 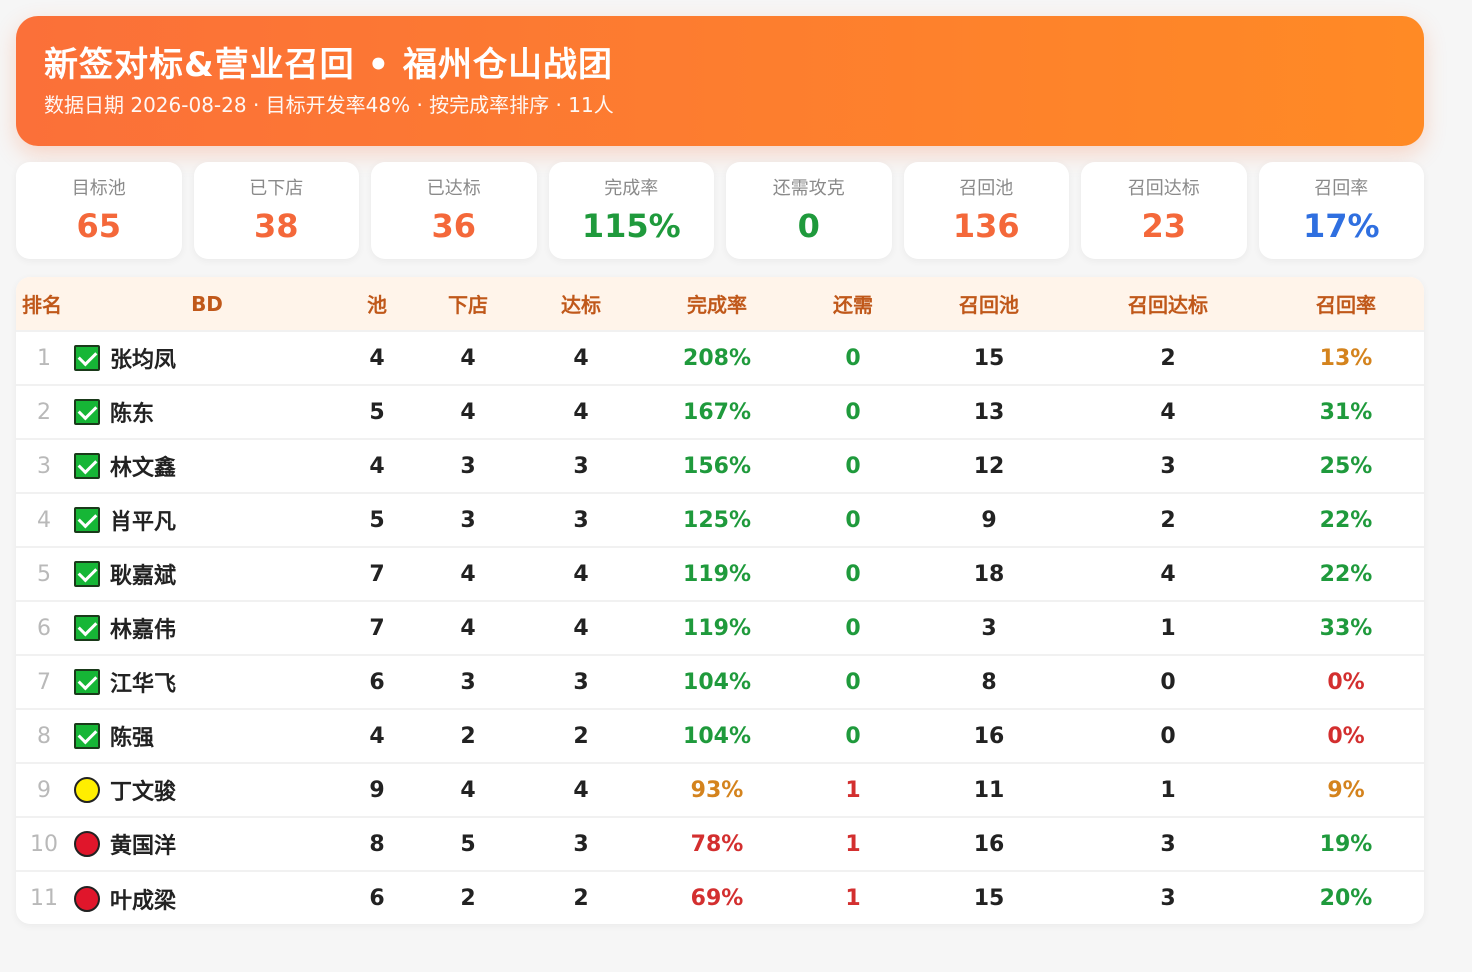 I want to click on table-row: 8 陈强 4 2 2 104% 0 16 0 0%, so click(x=720, y=736).